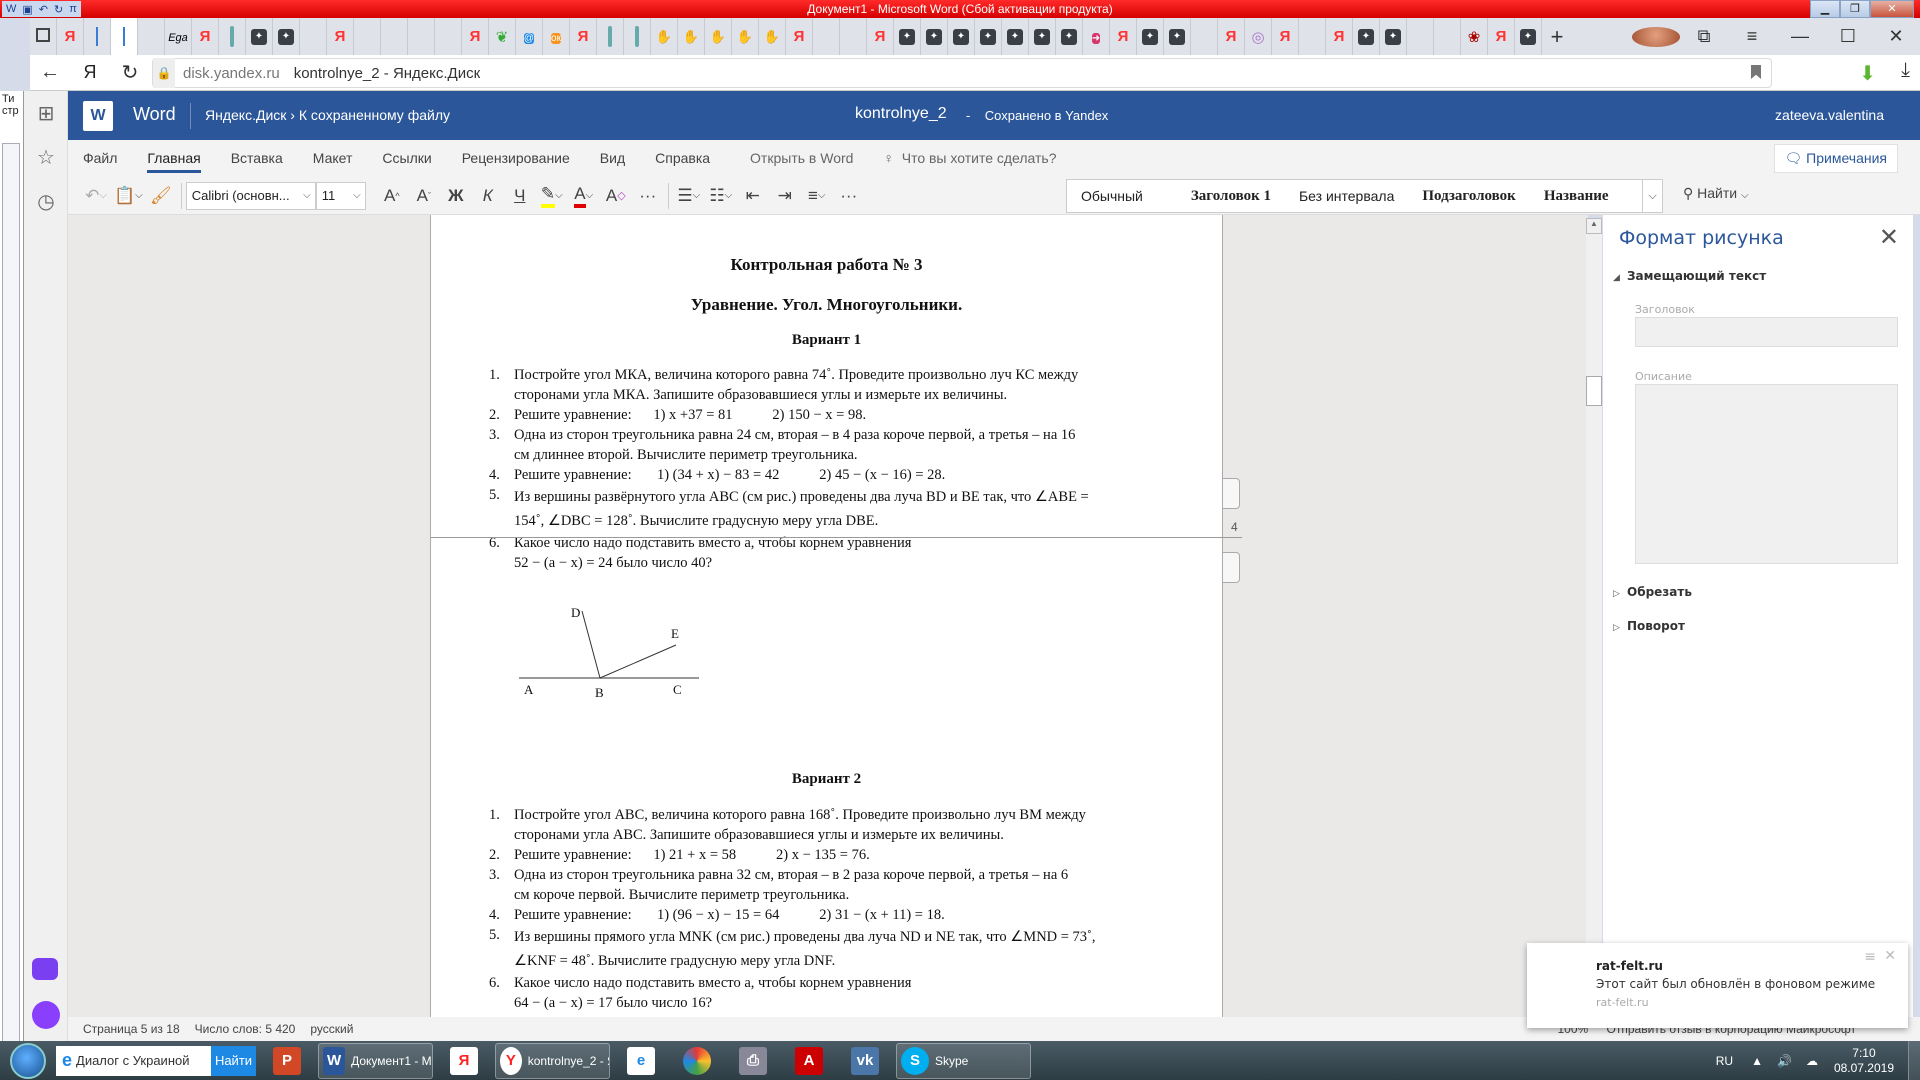  Describe the element at coordinates (1468, 196) in the screenshot. I see `style-subtitle: Подзаголовок` at that location.